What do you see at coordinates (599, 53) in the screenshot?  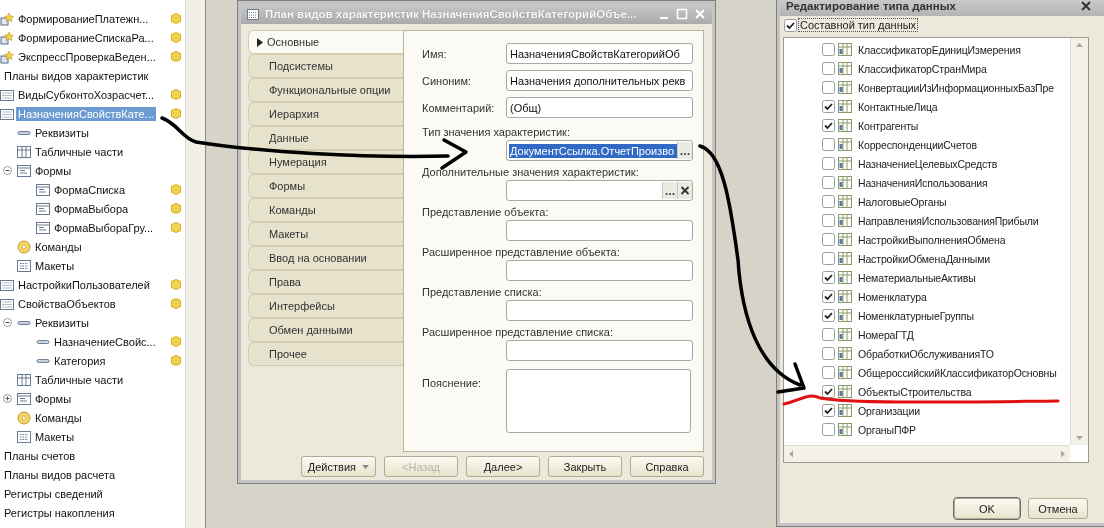 I see `input-field: НазначенияСвойствКатегорийОб` at bounding box center [599, 53].